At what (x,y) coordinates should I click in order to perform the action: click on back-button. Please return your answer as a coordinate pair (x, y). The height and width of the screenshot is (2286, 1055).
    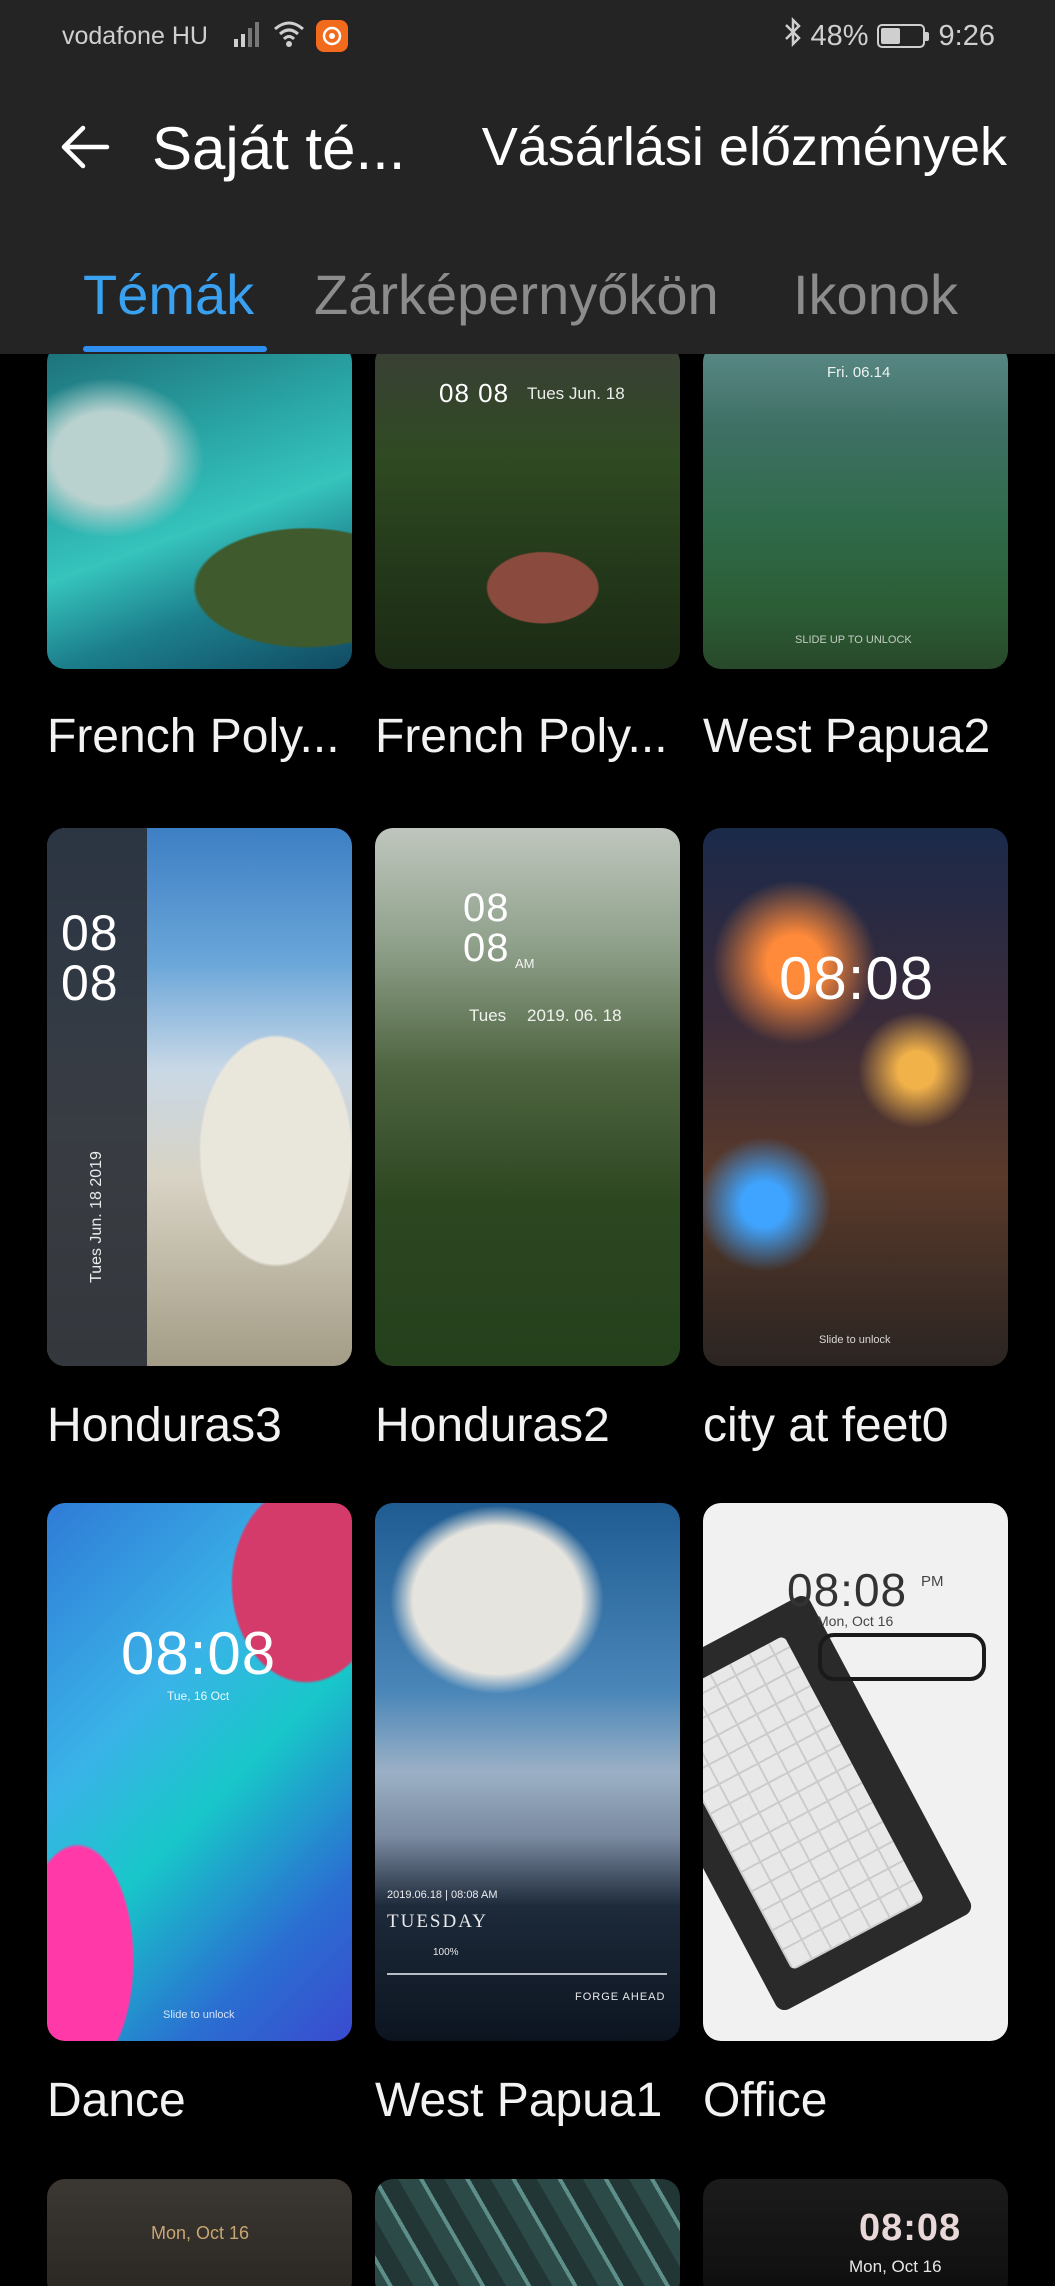
    Looking at the image, I should click on (85, 147).